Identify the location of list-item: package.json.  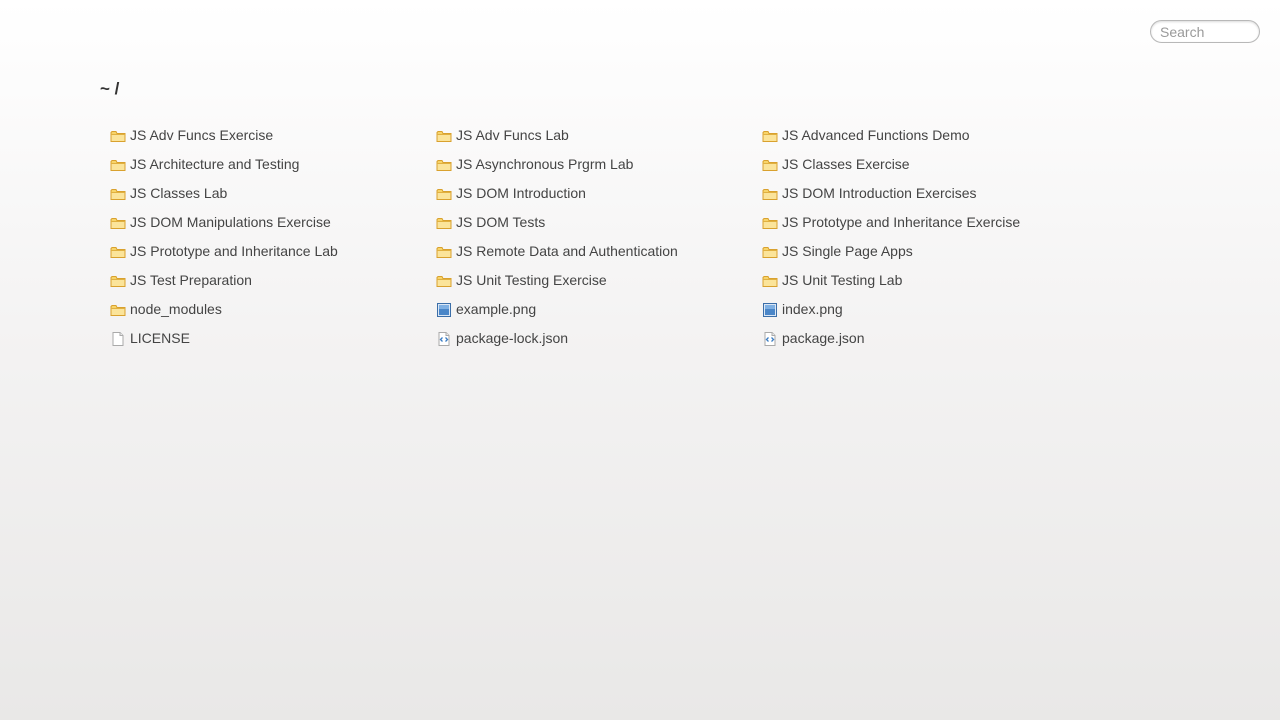
(925, 337).